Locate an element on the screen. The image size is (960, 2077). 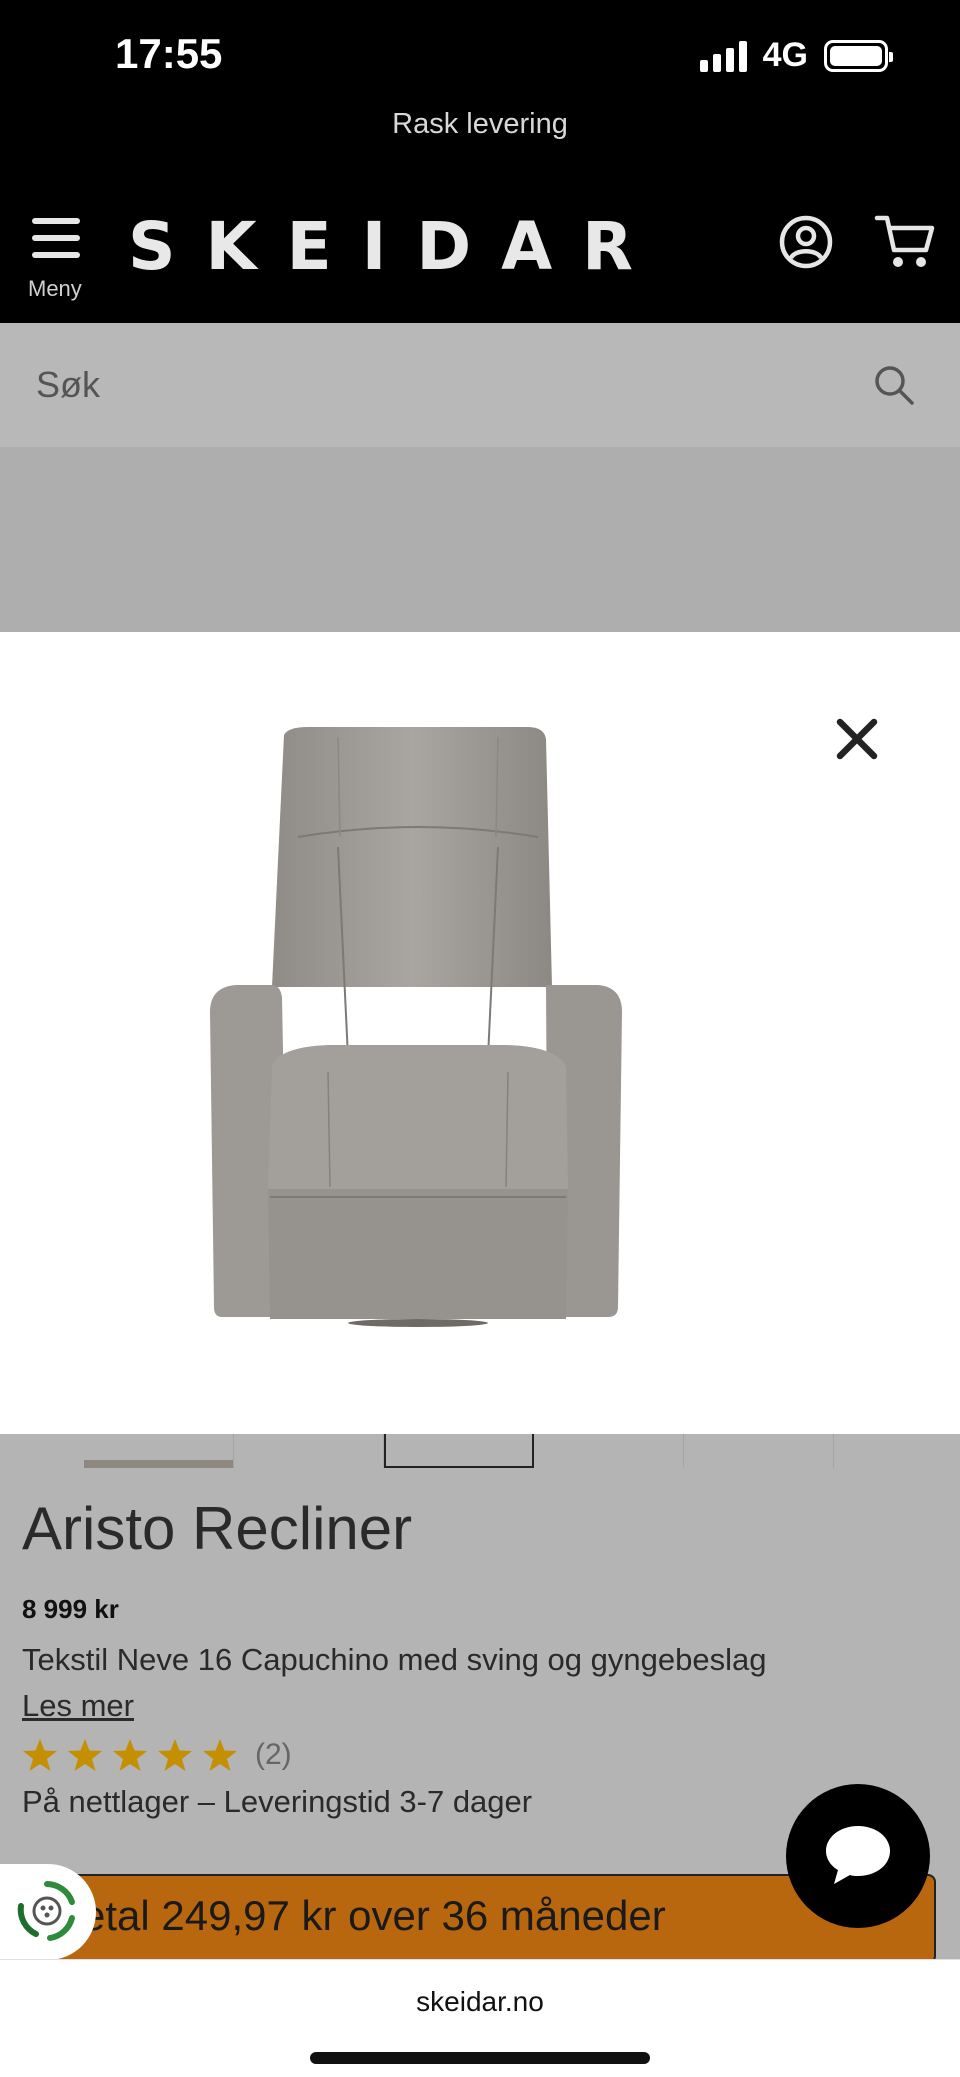
home-indicator is located at coordinates (480, 2058).